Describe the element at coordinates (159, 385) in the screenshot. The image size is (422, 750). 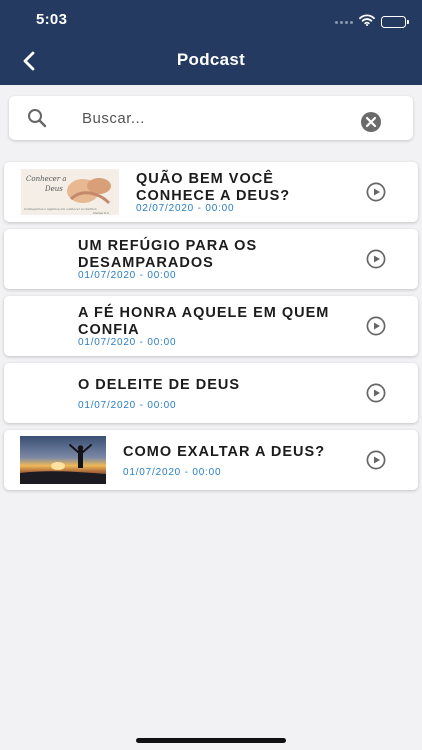
I see `podcast-title: O DELEITE DE DEUS` at that location.